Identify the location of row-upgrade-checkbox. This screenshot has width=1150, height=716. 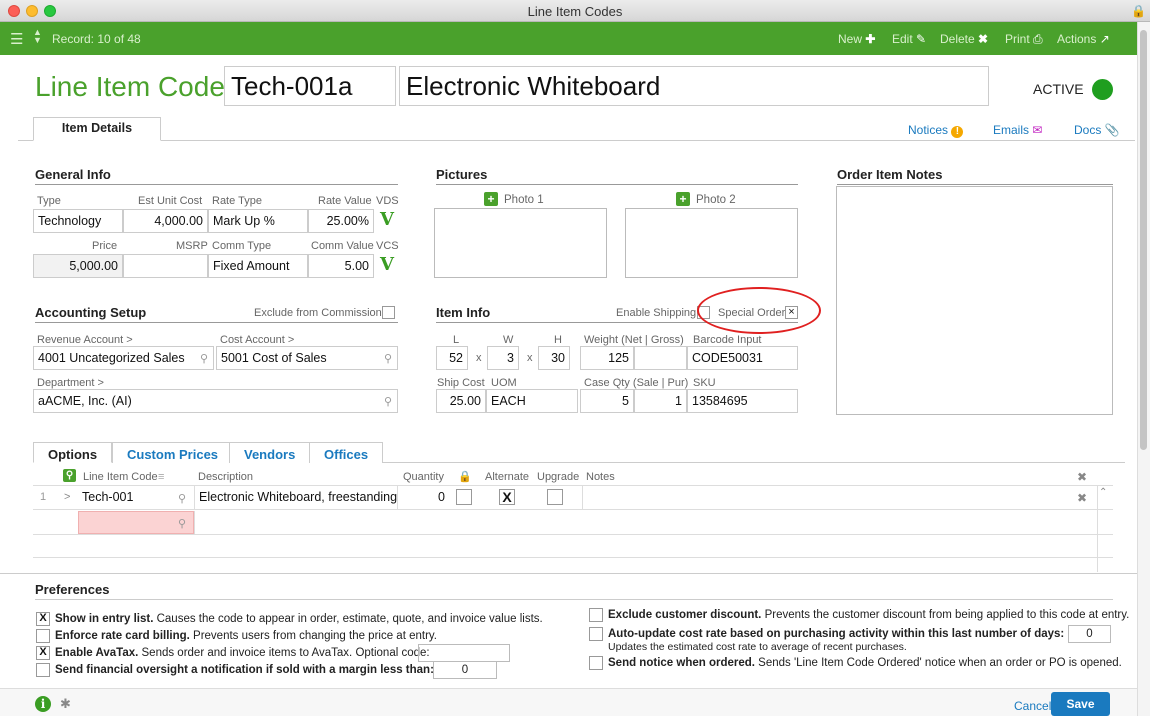
(555, 497).